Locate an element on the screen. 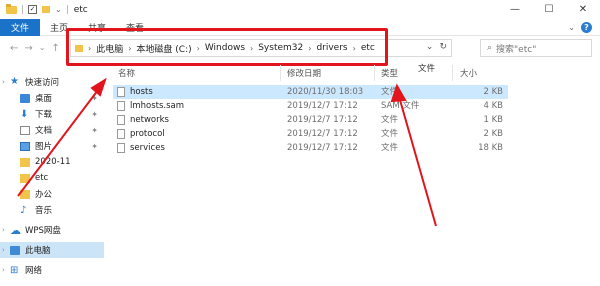 The width and height of the screenshot is (600, 286). customize-toolbar-chevron-icon: ⌄ is located at coordinates (58, 9).